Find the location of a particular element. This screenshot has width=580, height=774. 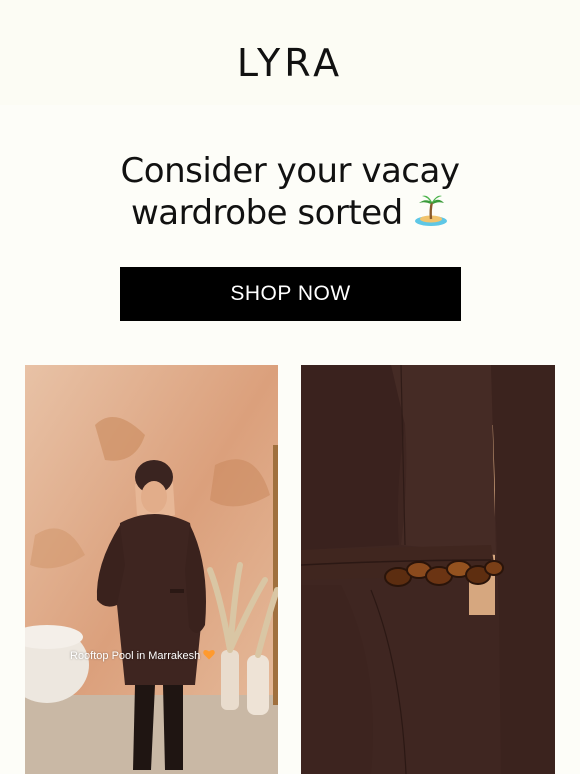

email-header: LYRA is located at coordinates (290, 52).